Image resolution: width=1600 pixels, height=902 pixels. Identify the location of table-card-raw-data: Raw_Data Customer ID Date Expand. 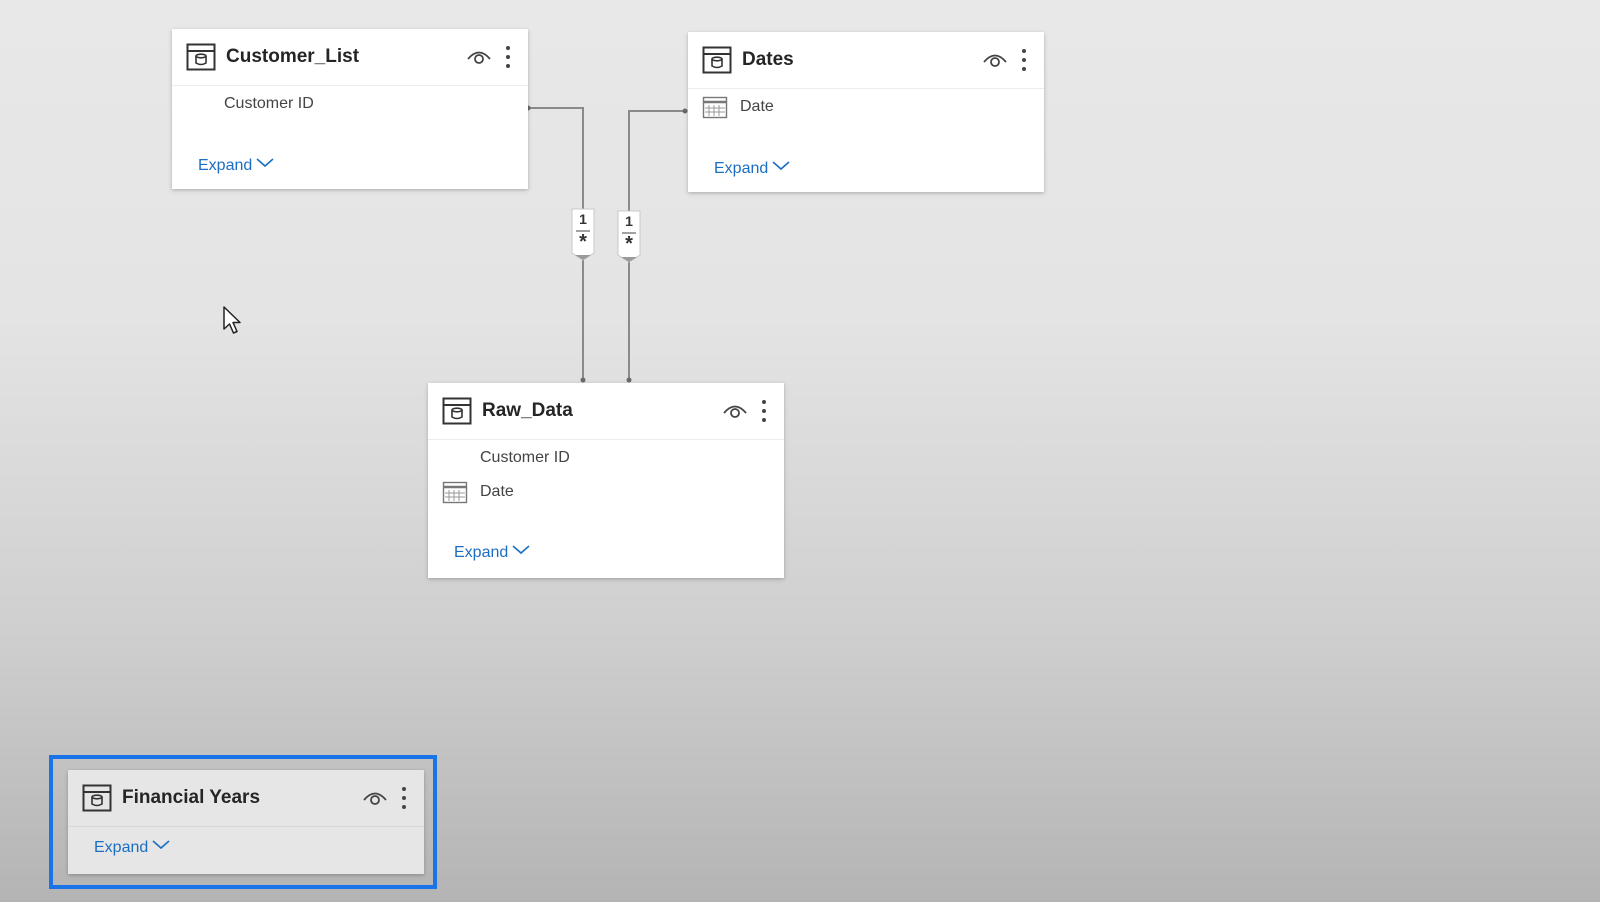
(606, 480).